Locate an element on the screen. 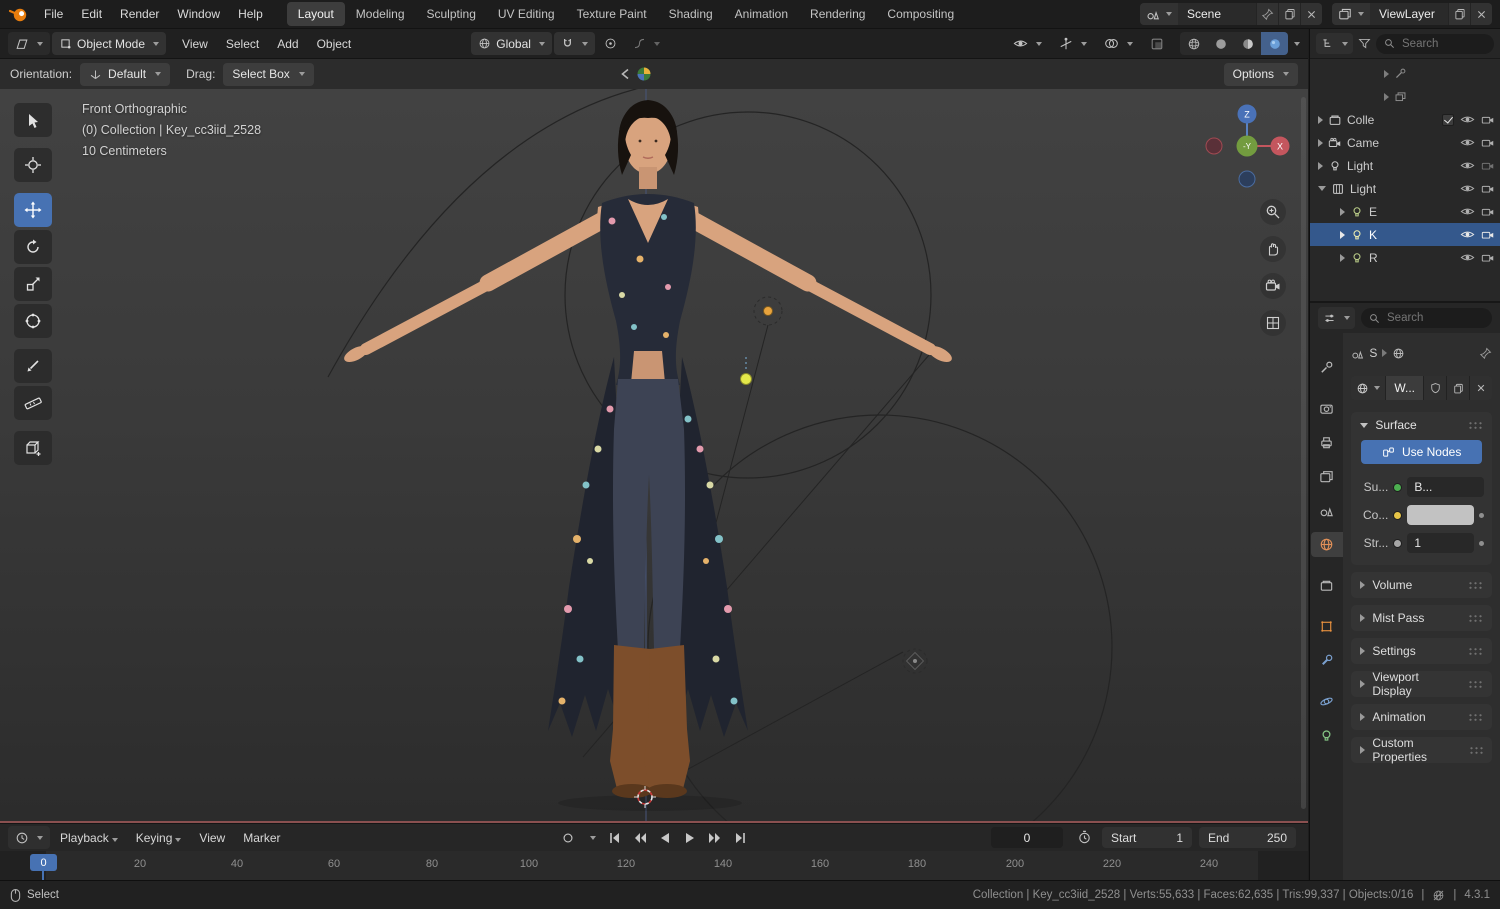 This screenshot has height=909, width=1500. prev-keyframe-button is located at coordinates (640, 838).